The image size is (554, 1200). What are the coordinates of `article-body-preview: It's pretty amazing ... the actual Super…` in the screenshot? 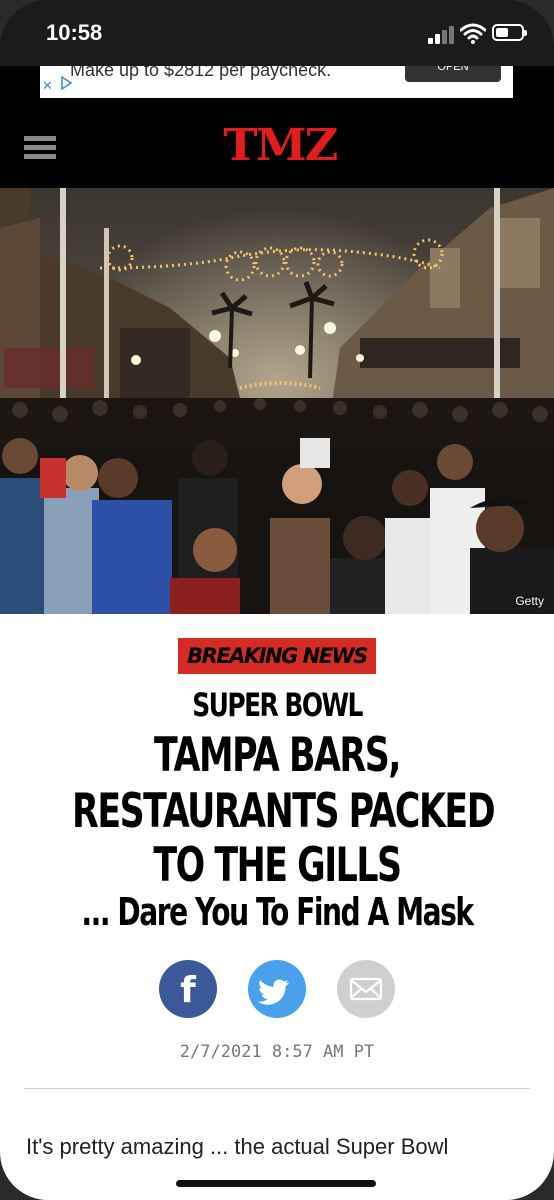 It's located at (237, 1146).